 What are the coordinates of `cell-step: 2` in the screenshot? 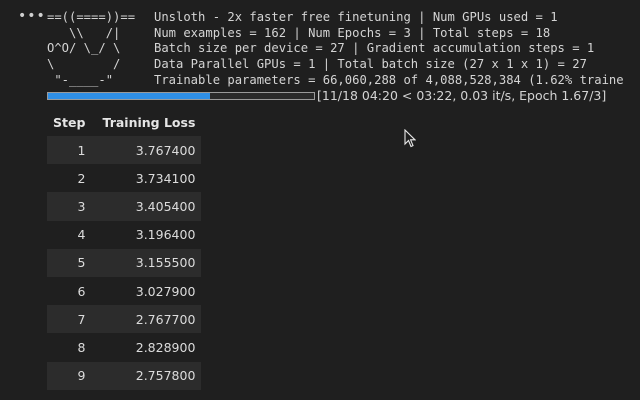 It's located at (69, 178).